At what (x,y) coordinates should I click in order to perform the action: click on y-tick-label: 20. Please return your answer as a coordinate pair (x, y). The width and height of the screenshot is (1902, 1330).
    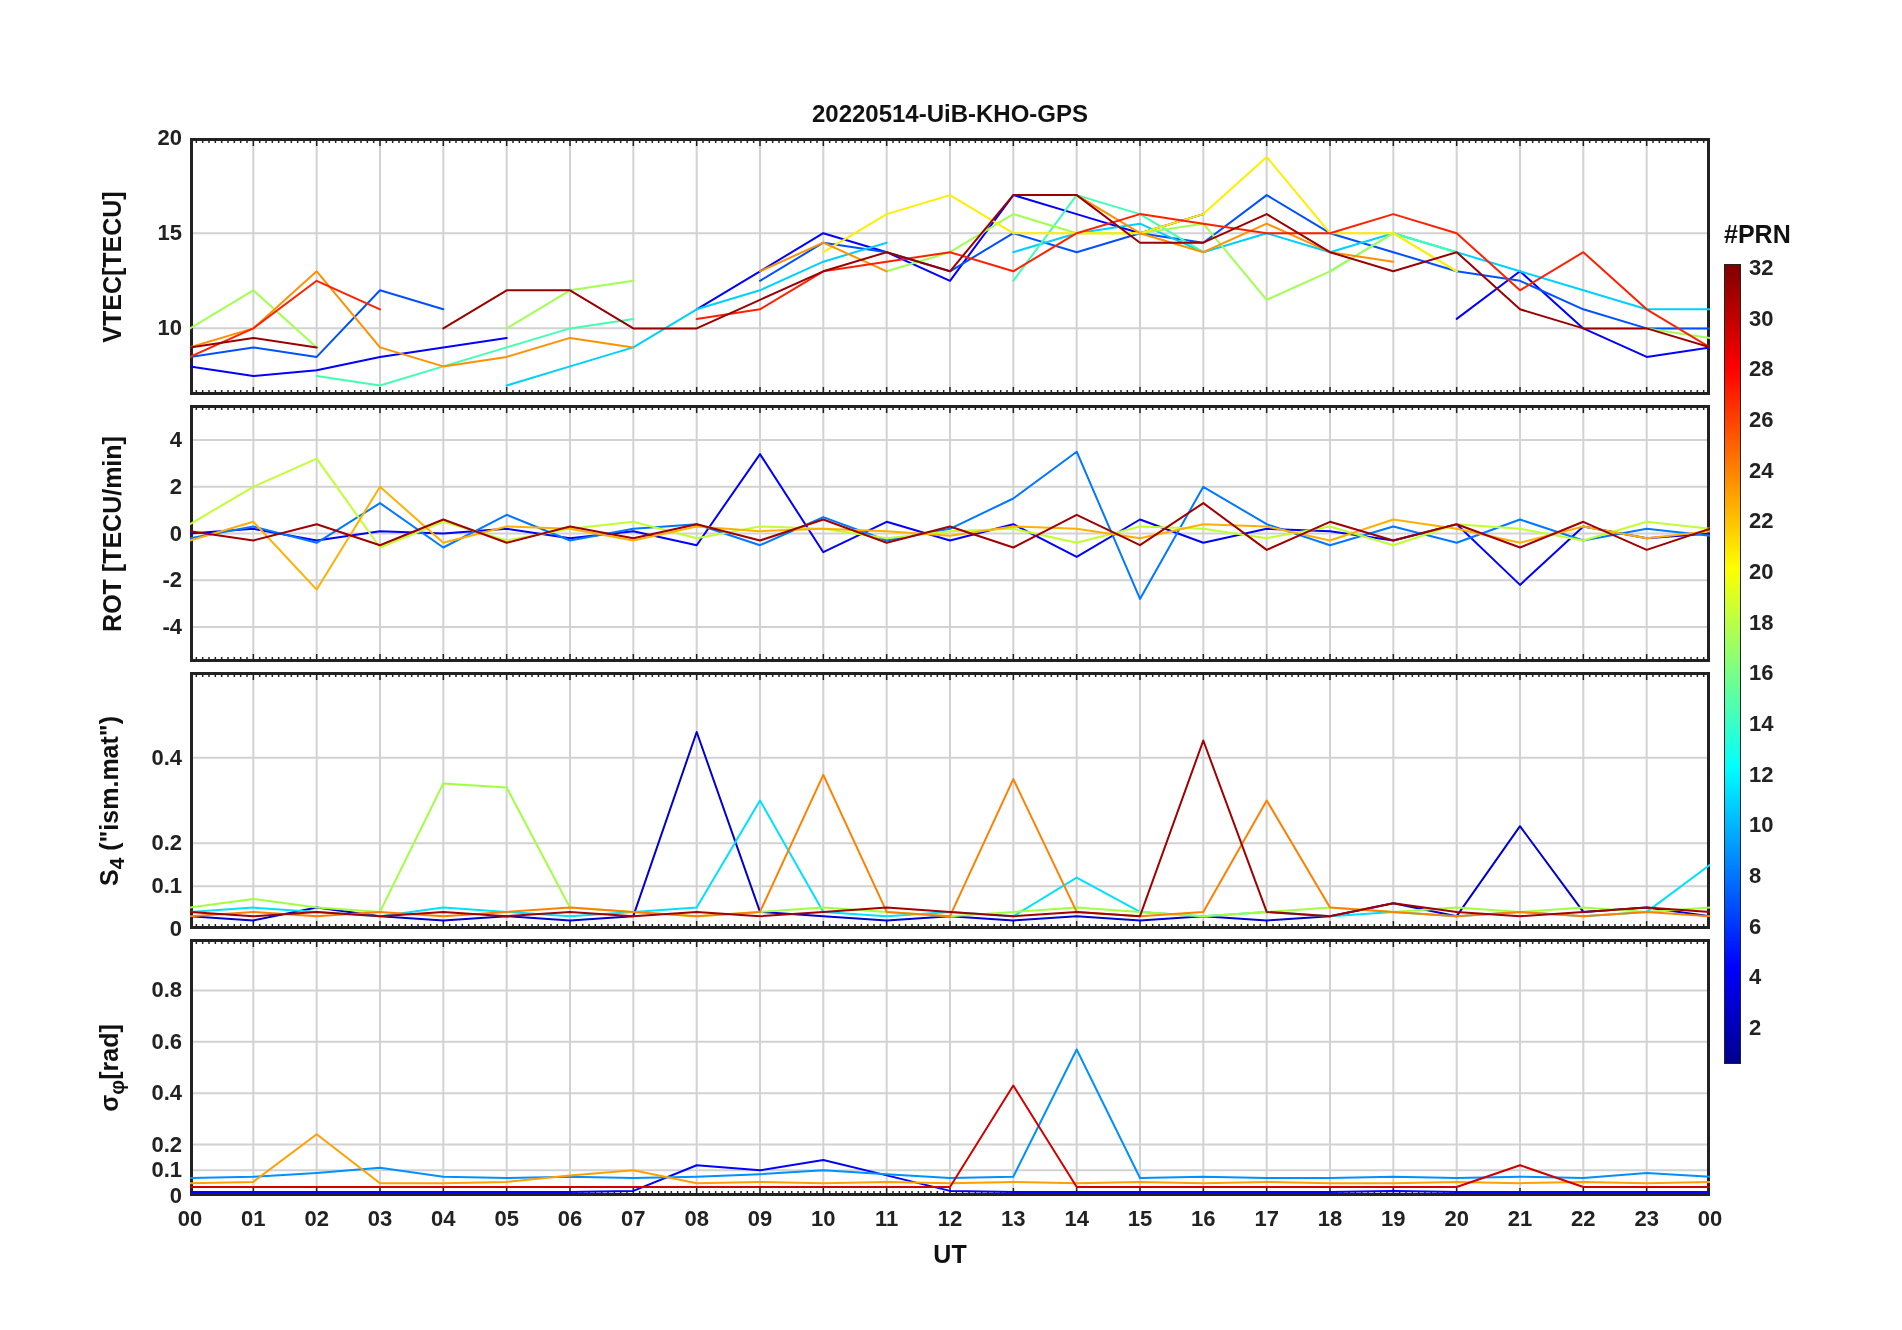
    Looking at the image, I should click on (169, 138).